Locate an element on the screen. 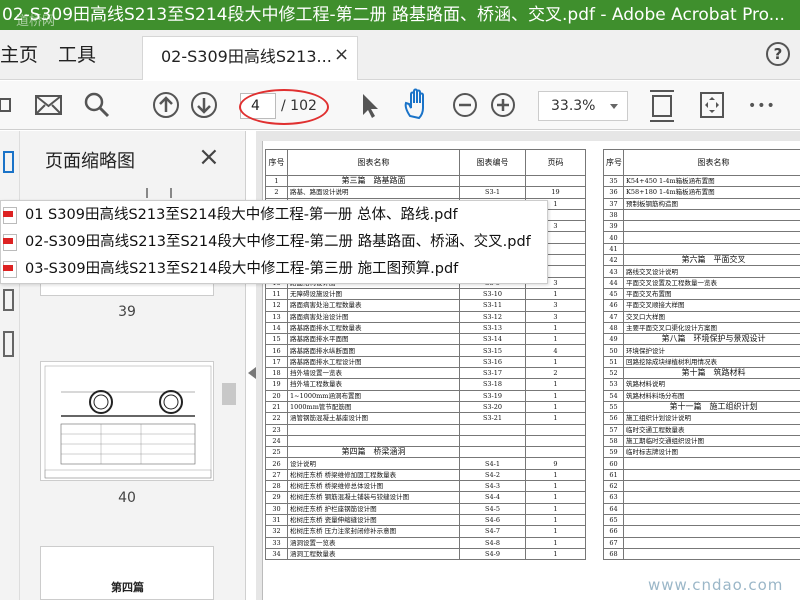 The image size is (800, 600). search-icon is located at coordinates (97, 105).